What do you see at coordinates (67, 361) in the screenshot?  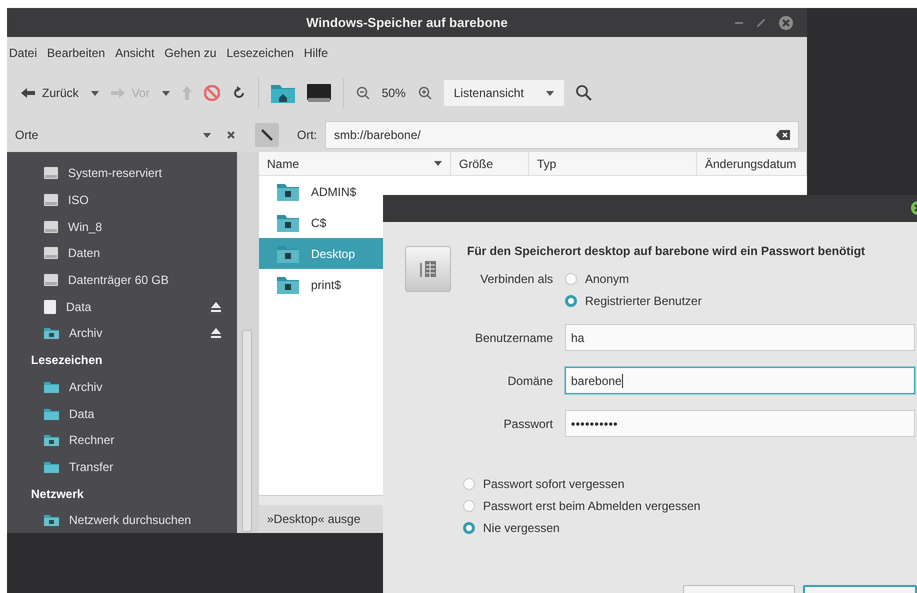 I see `sidebar-section-header: Lesezeichen` at bounding box center [67, 361].